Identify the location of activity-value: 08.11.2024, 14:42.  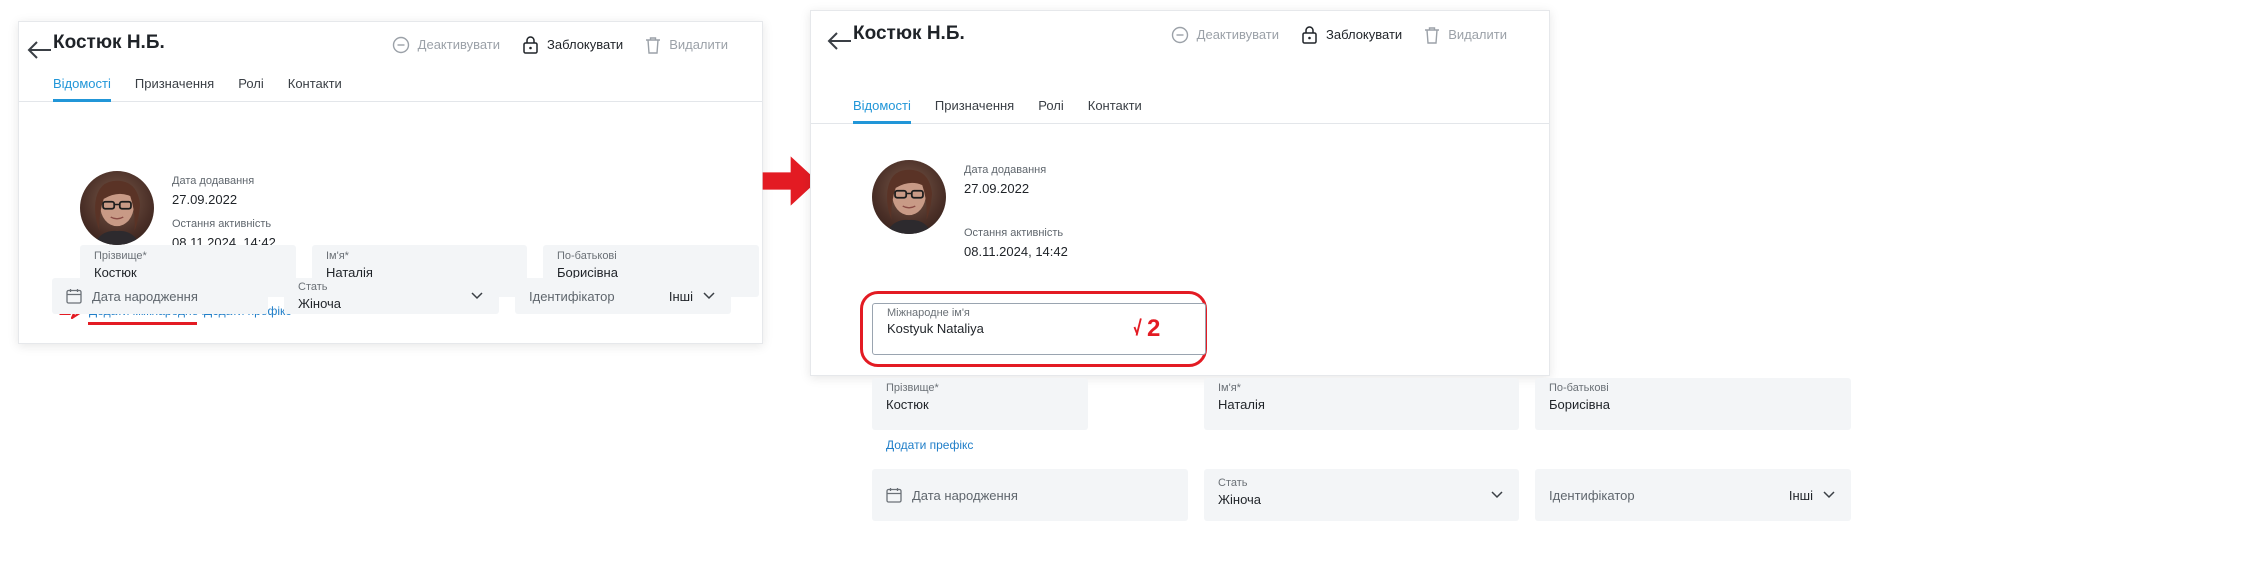
(1016, 251).